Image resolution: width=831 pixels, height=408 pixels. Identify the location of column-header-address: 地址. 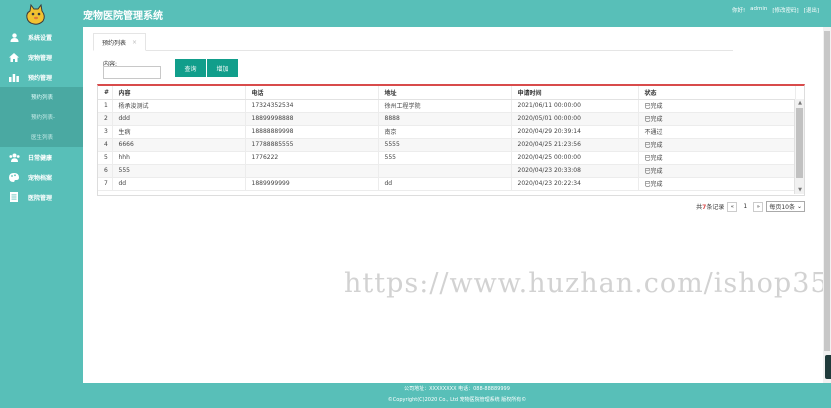
(445, 93).